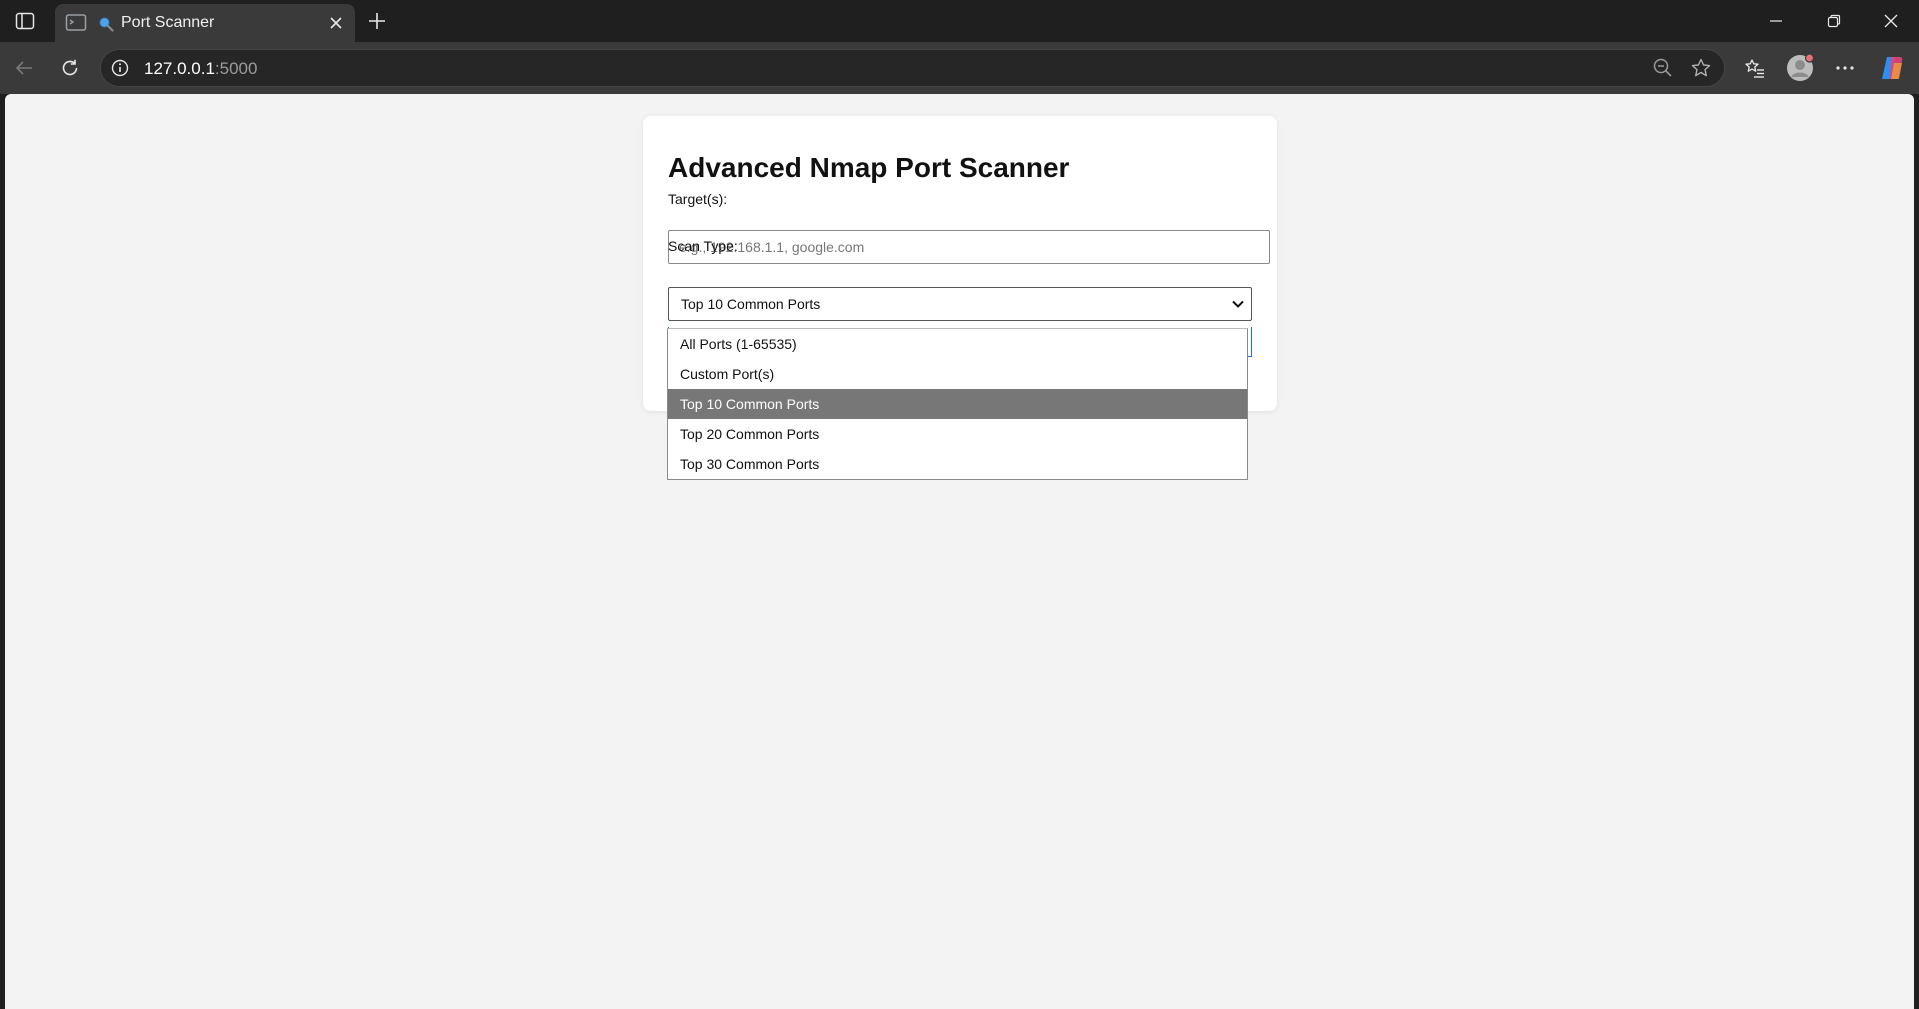 The width and height of the screenshot is (1919, 1009). Describe the element at coordinates (106, 24) in the screenshot. I see `magnifier-icon` at that location.